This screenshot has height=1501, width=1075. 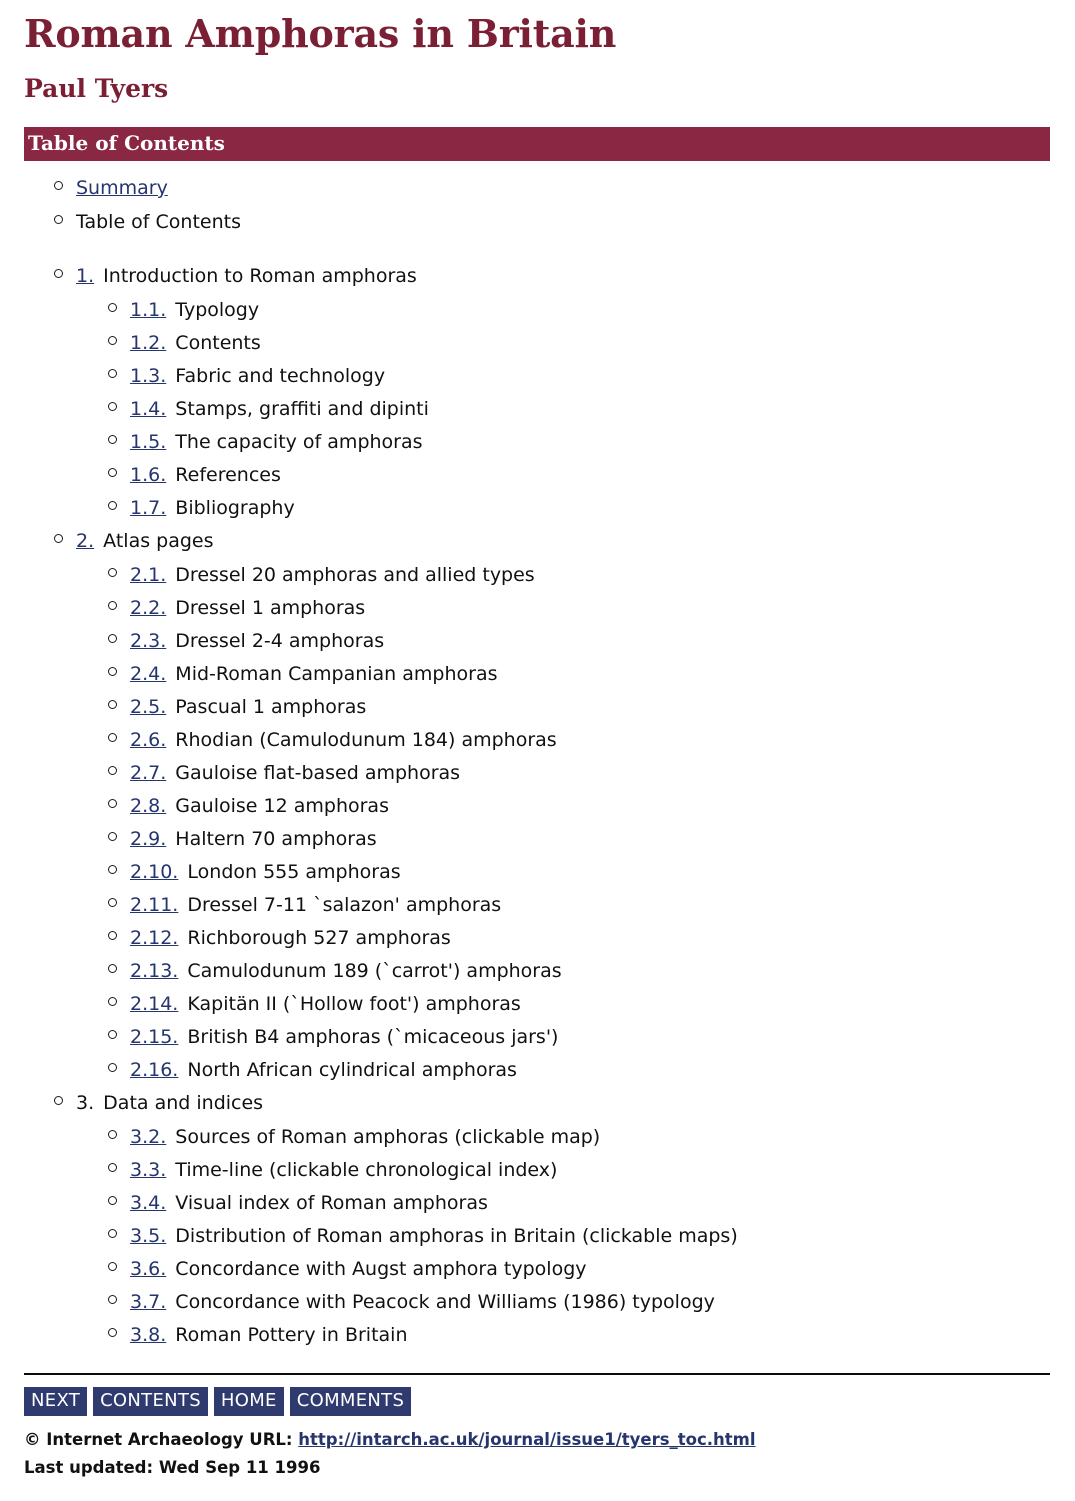 What do you see at coordinates (537, 540) in the screenshot?
I see `toc-section-2: 2. Atlas pages` at bounding box center [537, 540].